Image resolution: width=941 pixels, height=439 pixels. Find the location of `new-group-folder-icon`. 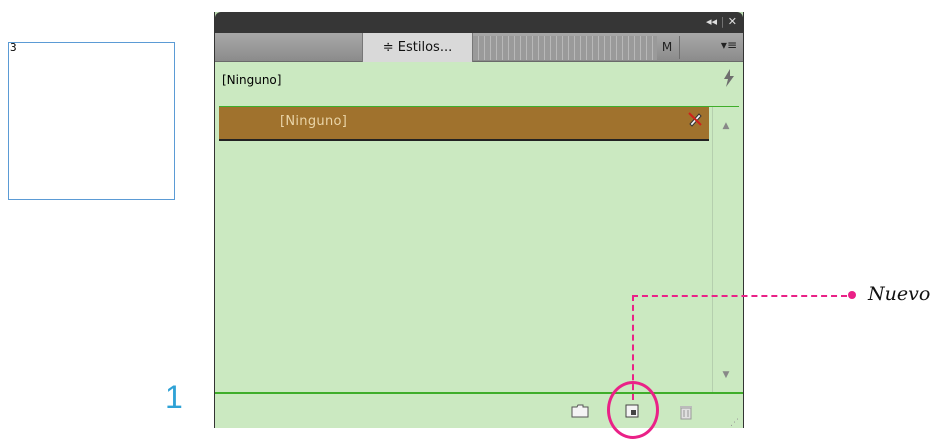

new-group-folder-icon is located at coordinates (580, 413).